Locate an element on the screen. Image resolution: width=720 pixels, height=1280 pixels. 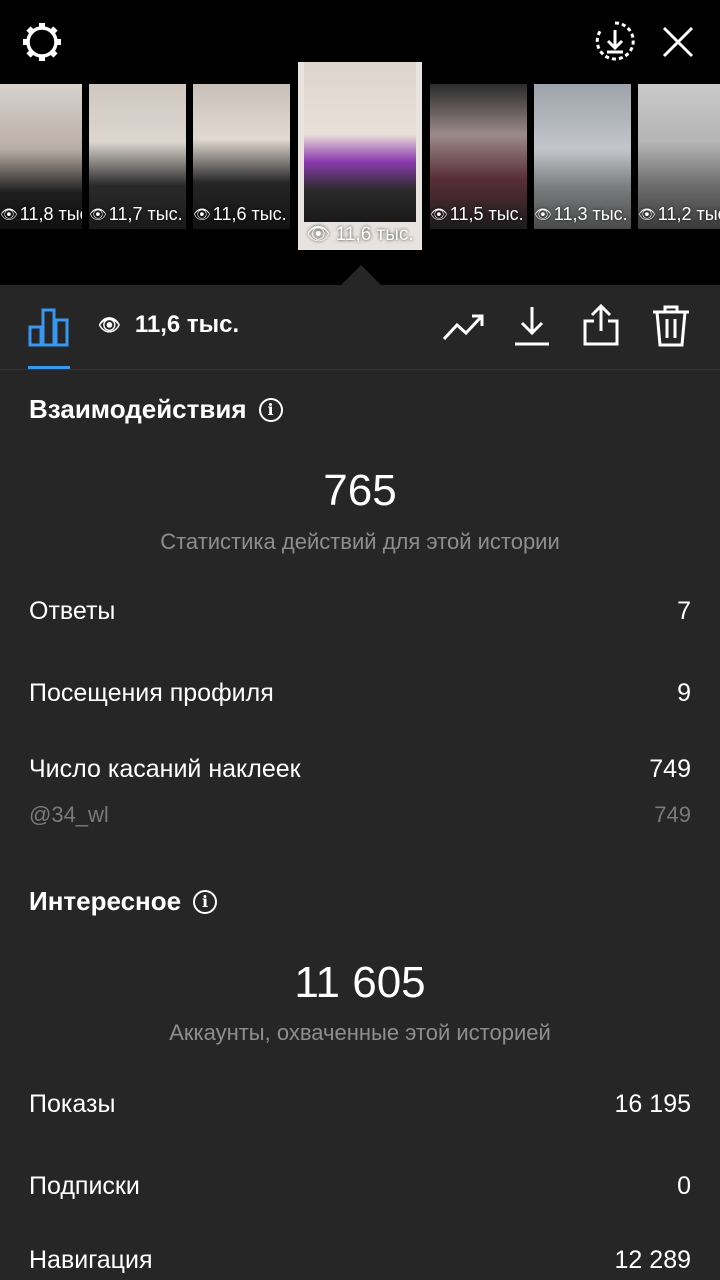
stat-value: 12 289 is located at coordinates (652, 1260).